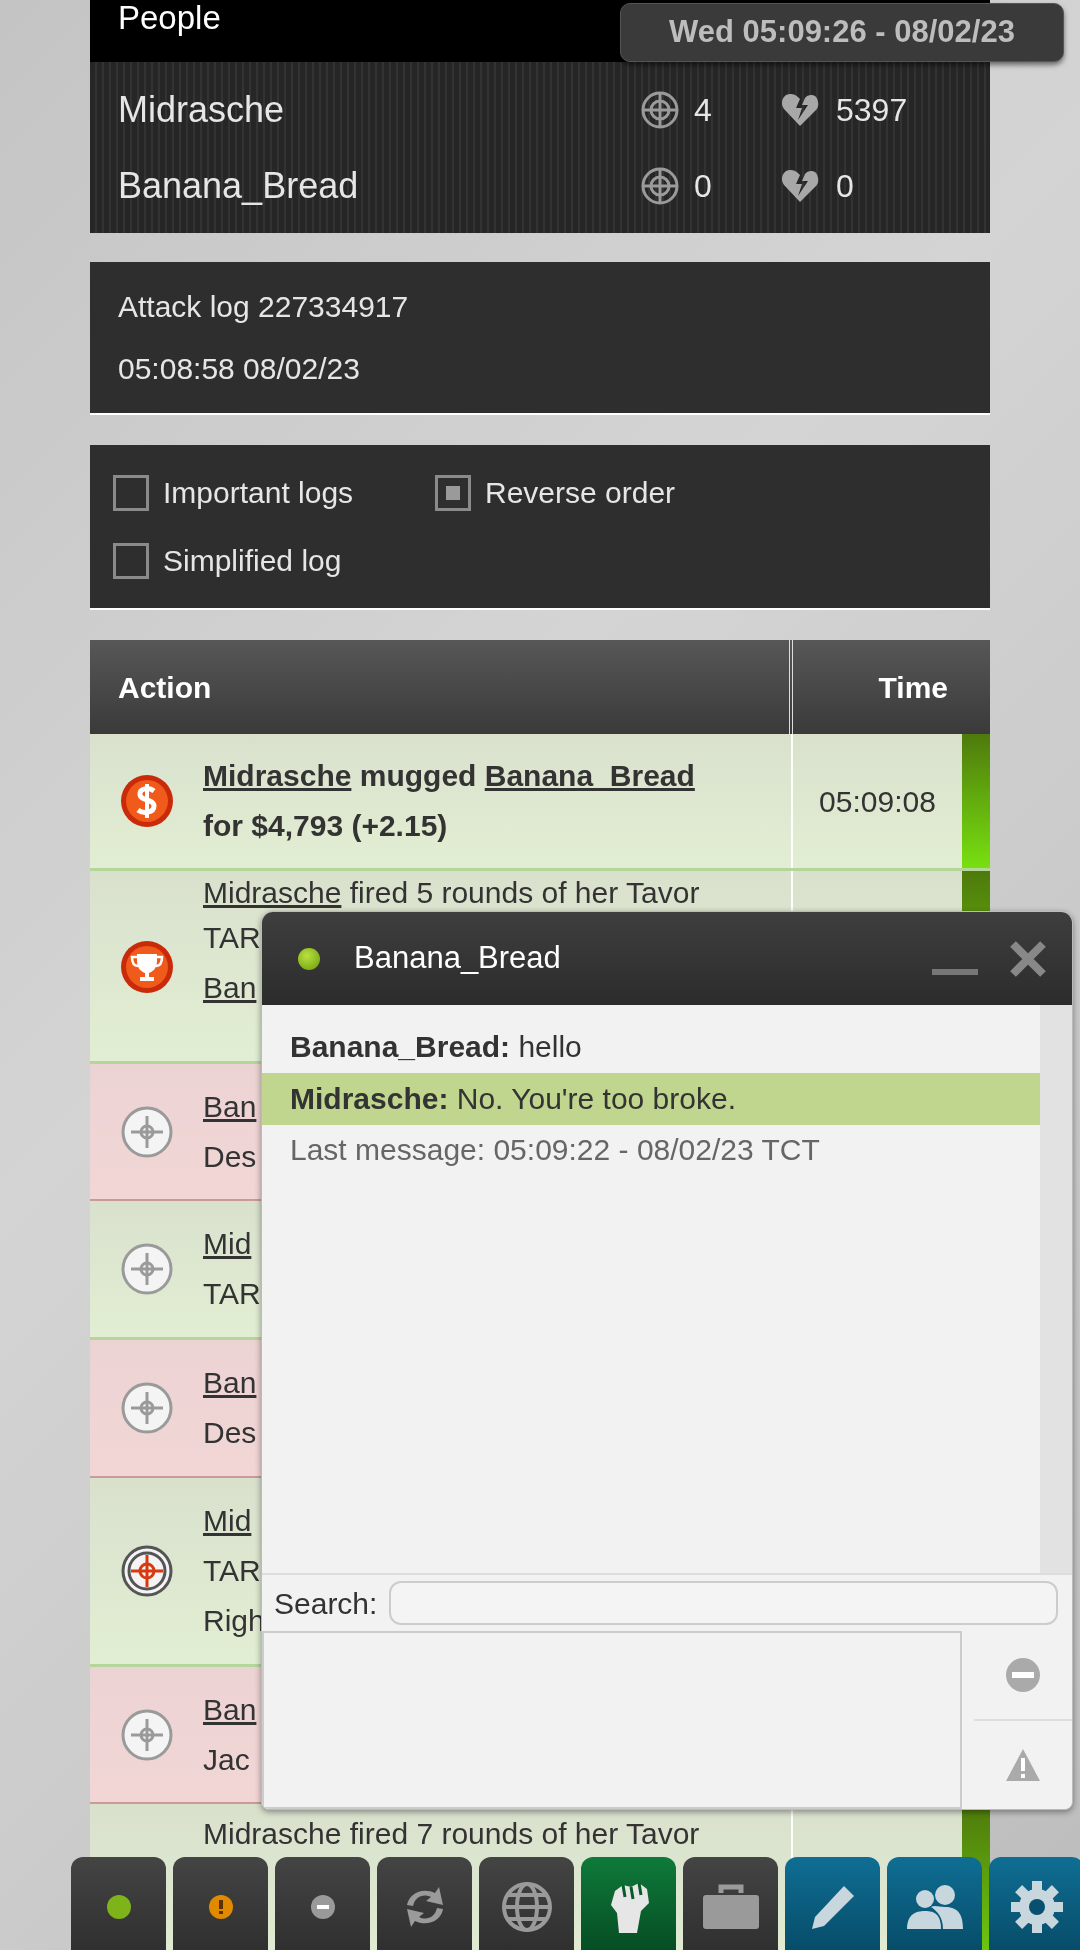 This screenshot has width=1080, height=1950. I want to click on settings-icon, so click(1036, 1907).